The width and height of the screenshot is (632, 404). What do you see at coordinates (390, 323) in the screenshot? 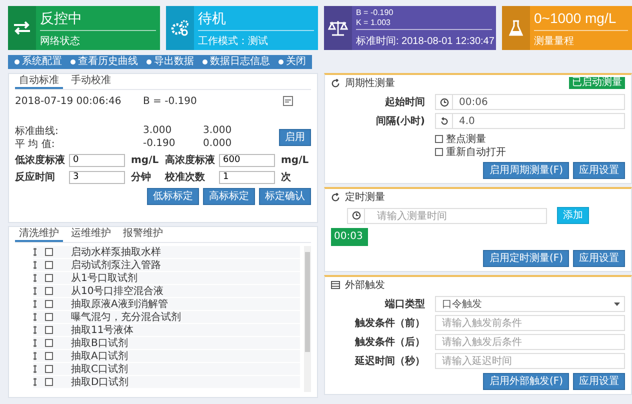
I see `field-label: 触发条件（前）` at bounding box center [390, 323].